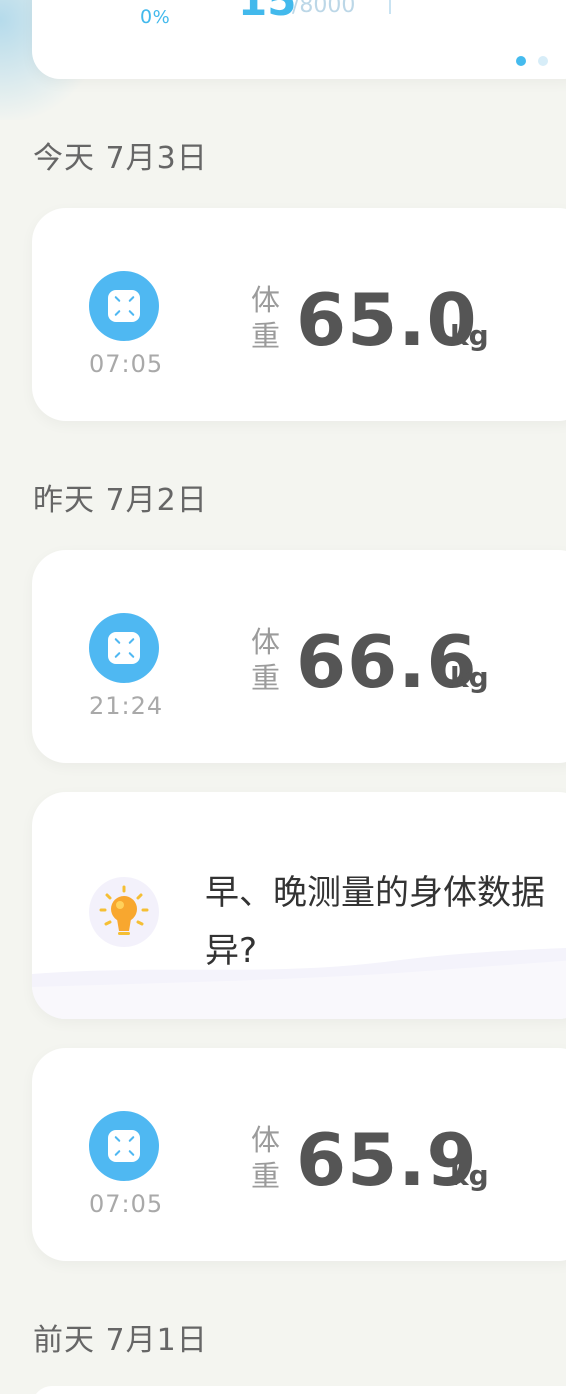 Image resolution: width=566 pixels, height=1394 pixels. Describe the element at coordinates (299, 1390) in the screenshot. I see `next-record-card-edge` at that location.